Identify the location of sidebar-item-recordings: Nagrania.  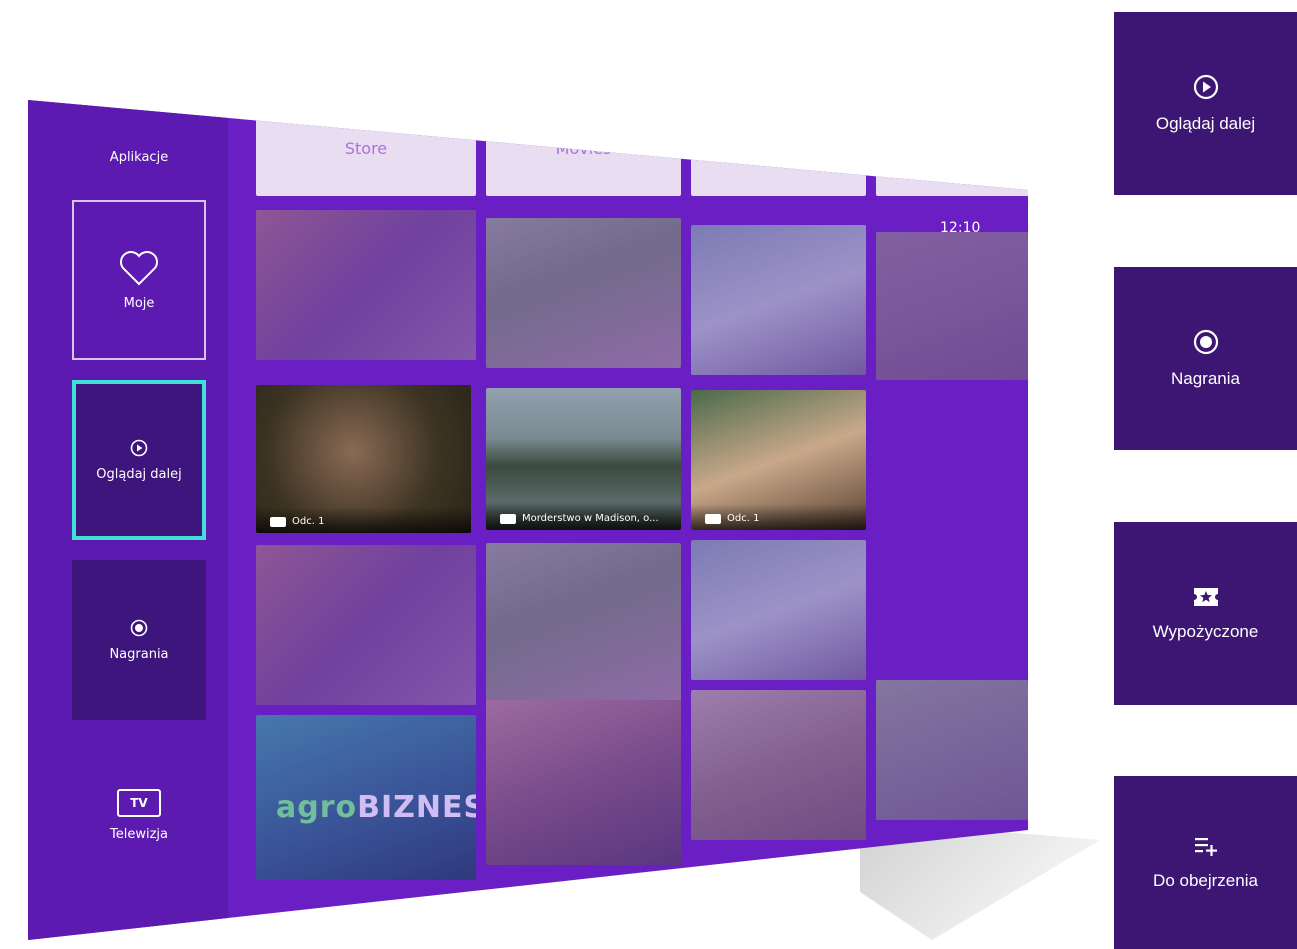
(139, 640).